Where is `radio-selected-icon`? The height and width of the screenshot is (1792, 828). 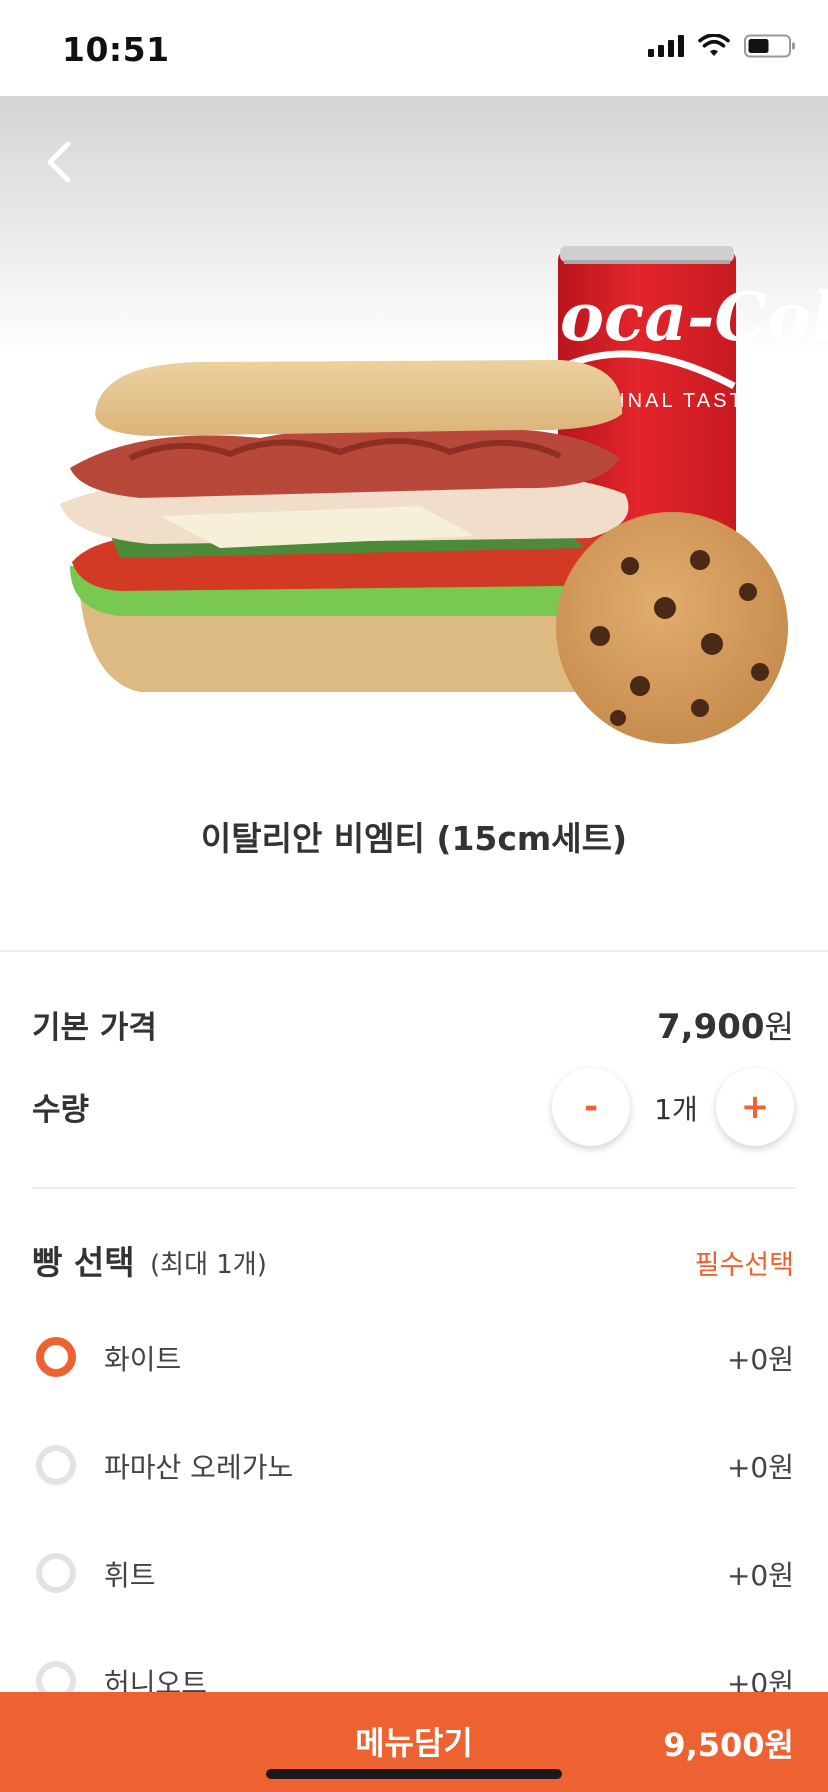
radio-selected-icon is located at coordinates (56, 1357).